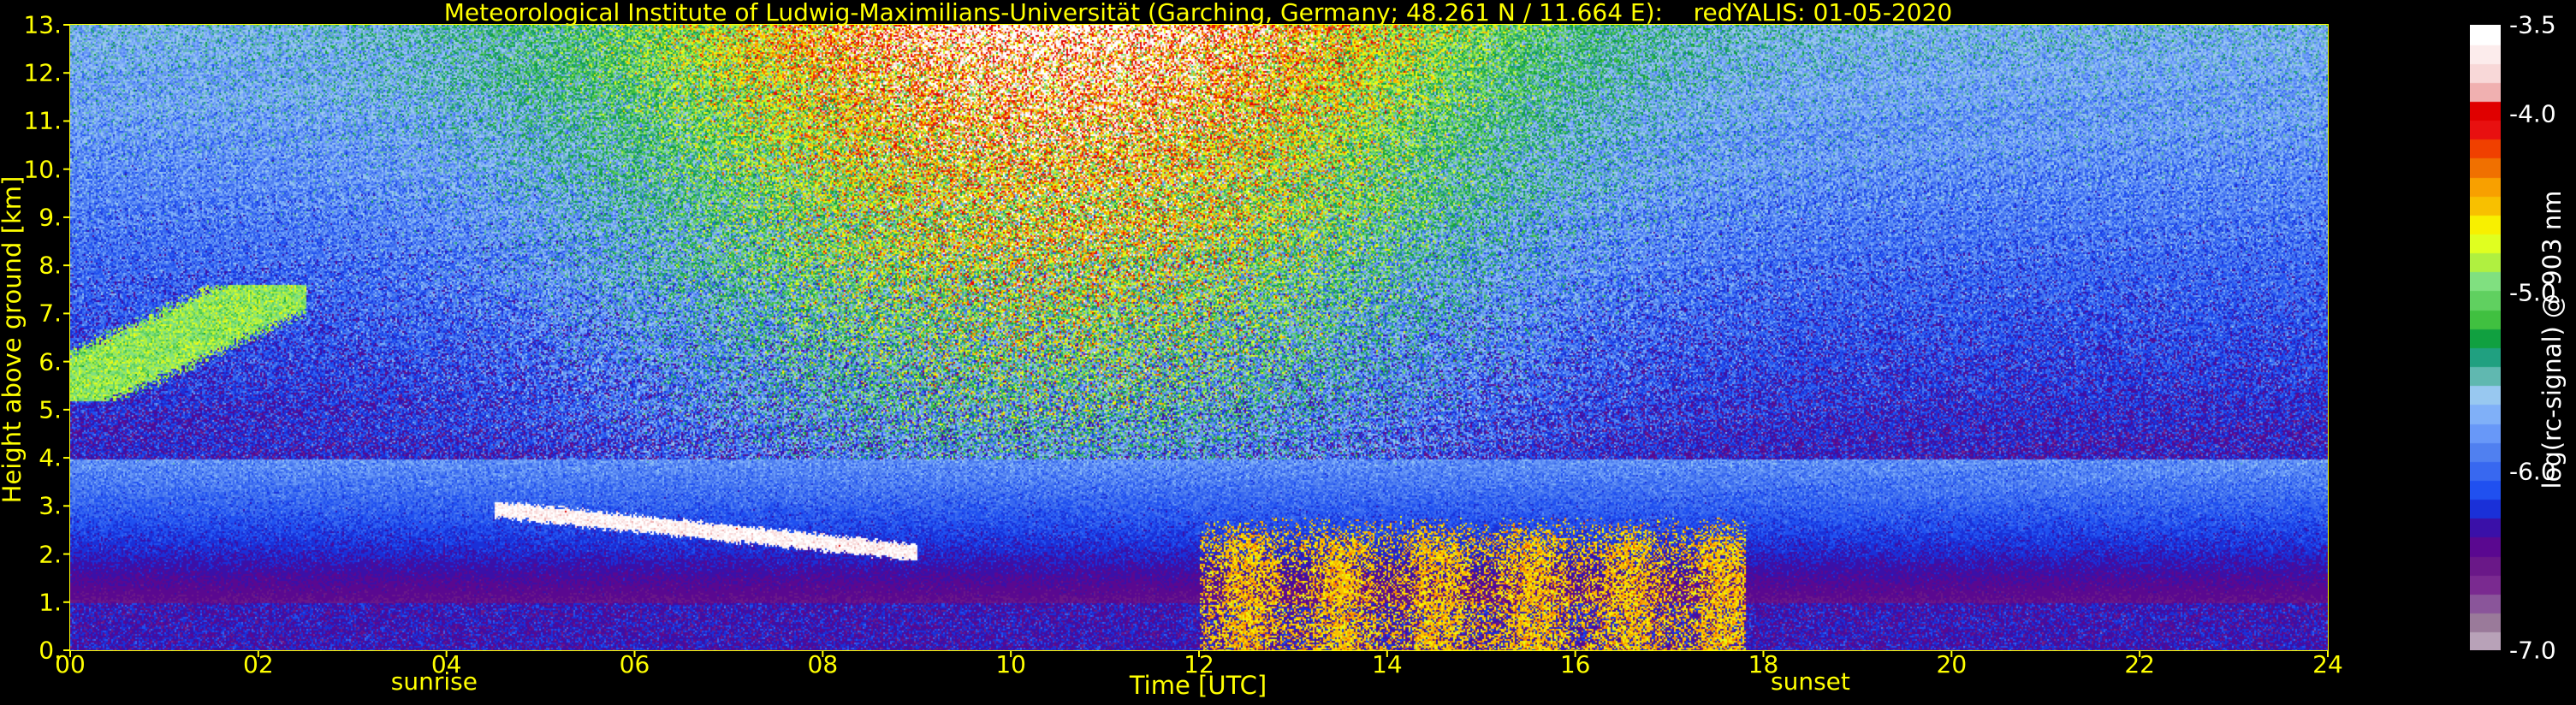  I want to click on y-tick-label: 13., so click(42, 24).